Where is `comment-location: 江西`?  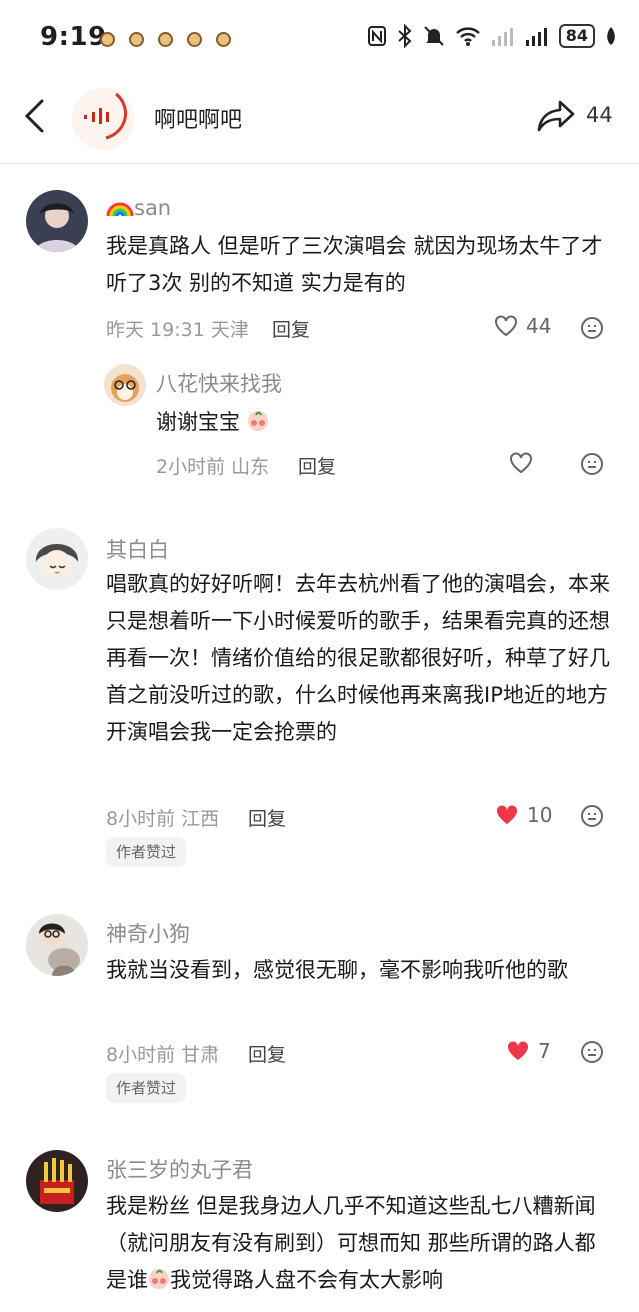 comment-location: 江西 is located at coordinates (200, 819).